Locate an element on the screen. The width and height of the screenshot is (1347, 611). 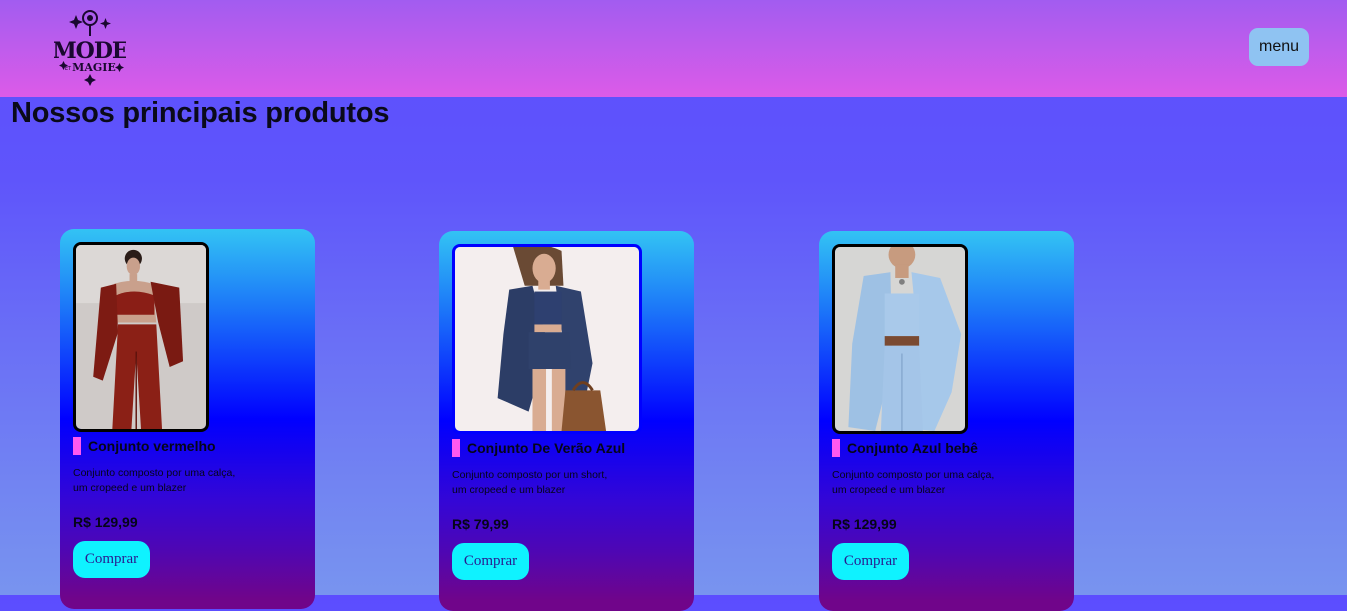
navy-outfit-image is located at coordinates (547, 339).